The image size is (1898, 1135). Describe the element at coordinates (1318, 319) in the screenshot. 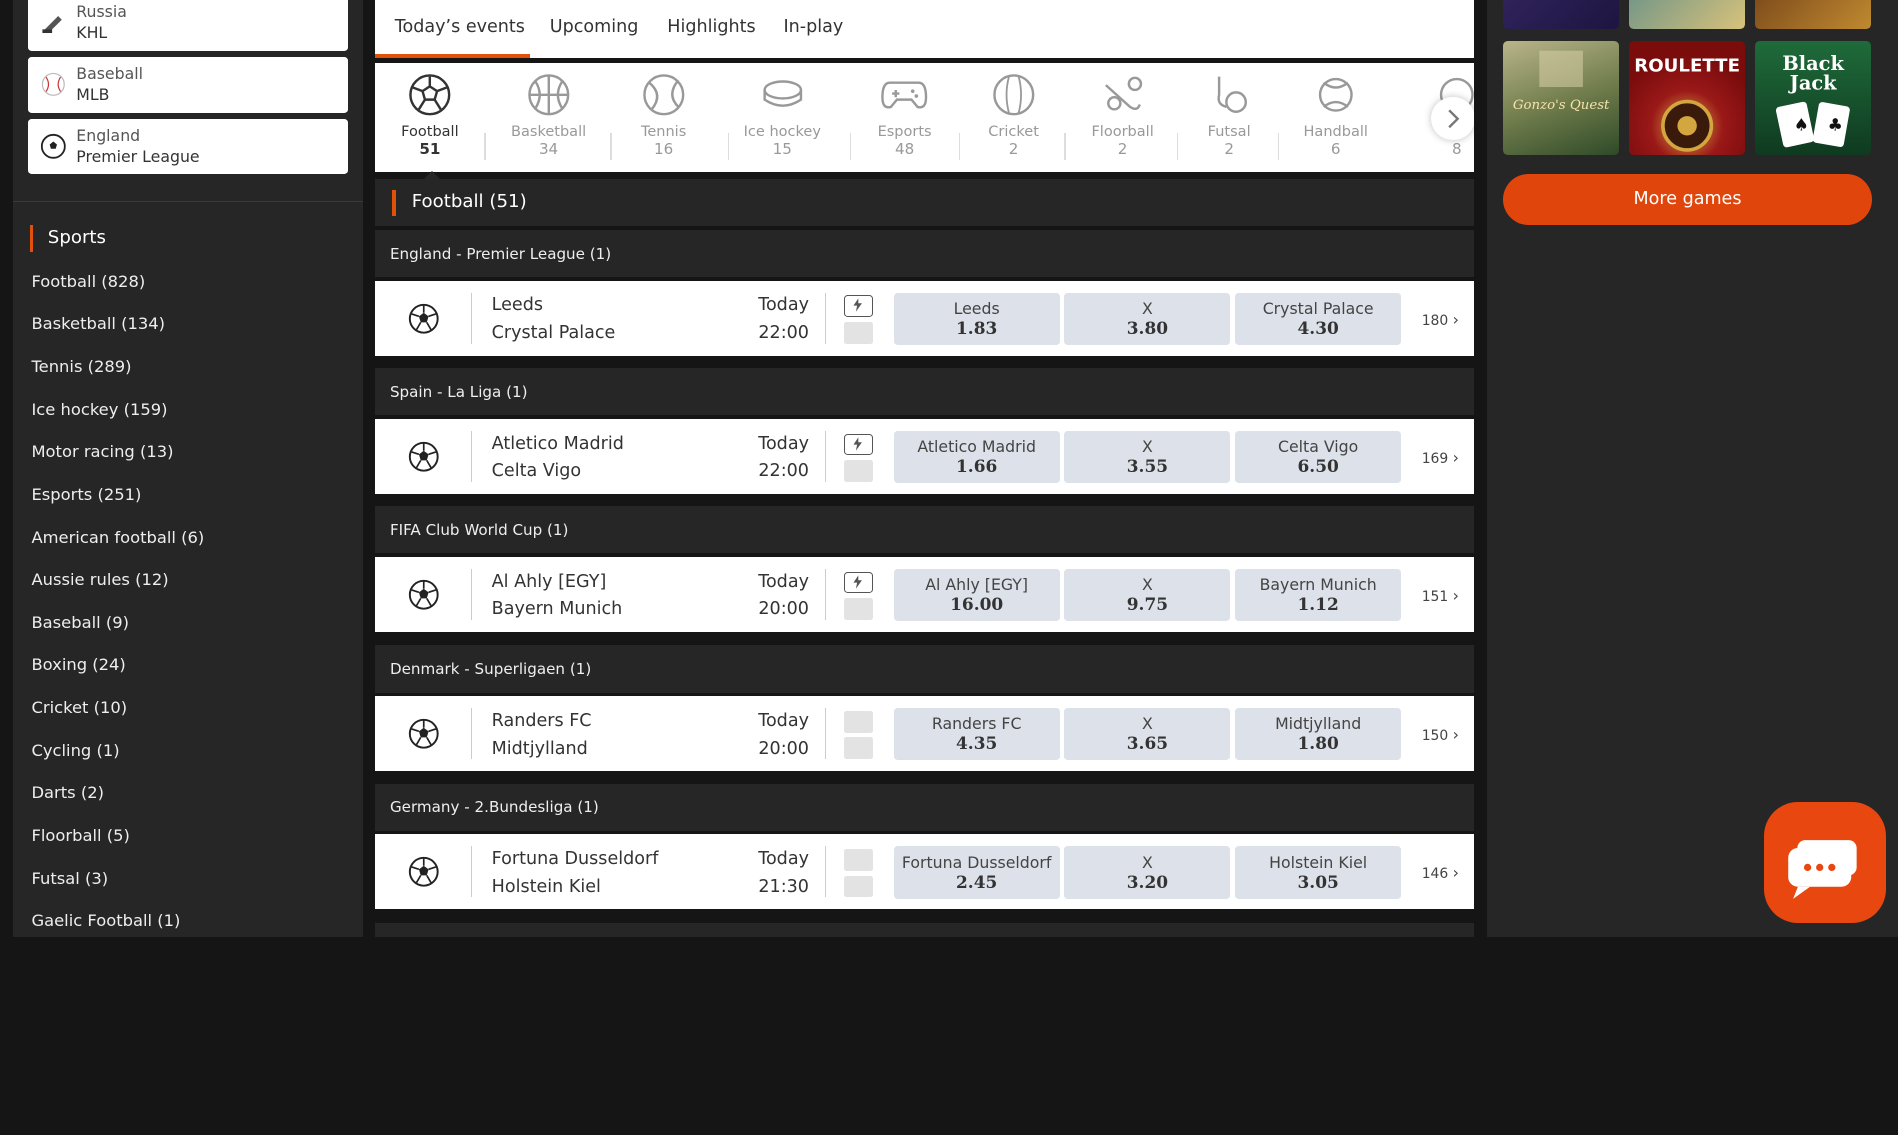

I see `odds-away-button: Crystal Palace 4.30` at that location.